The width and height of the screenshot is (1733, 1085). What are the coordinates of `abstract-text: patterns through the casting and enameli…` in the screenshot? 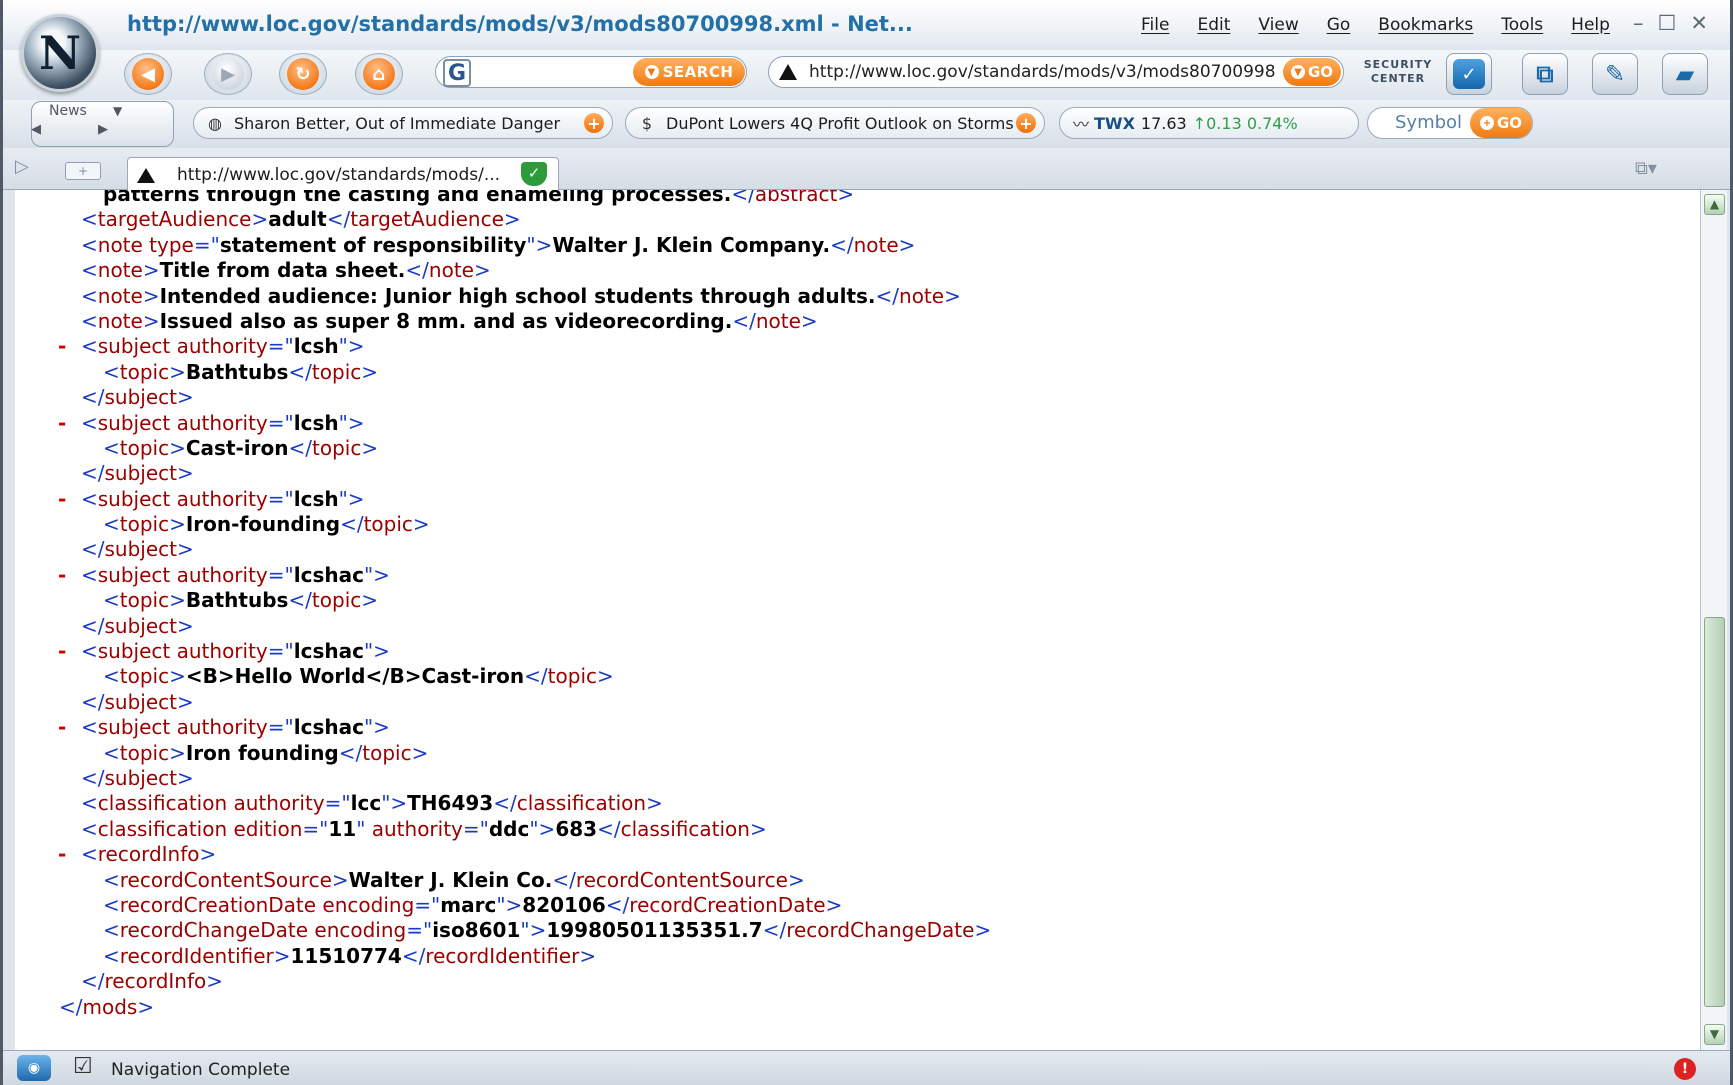 It's located at (417, 198).